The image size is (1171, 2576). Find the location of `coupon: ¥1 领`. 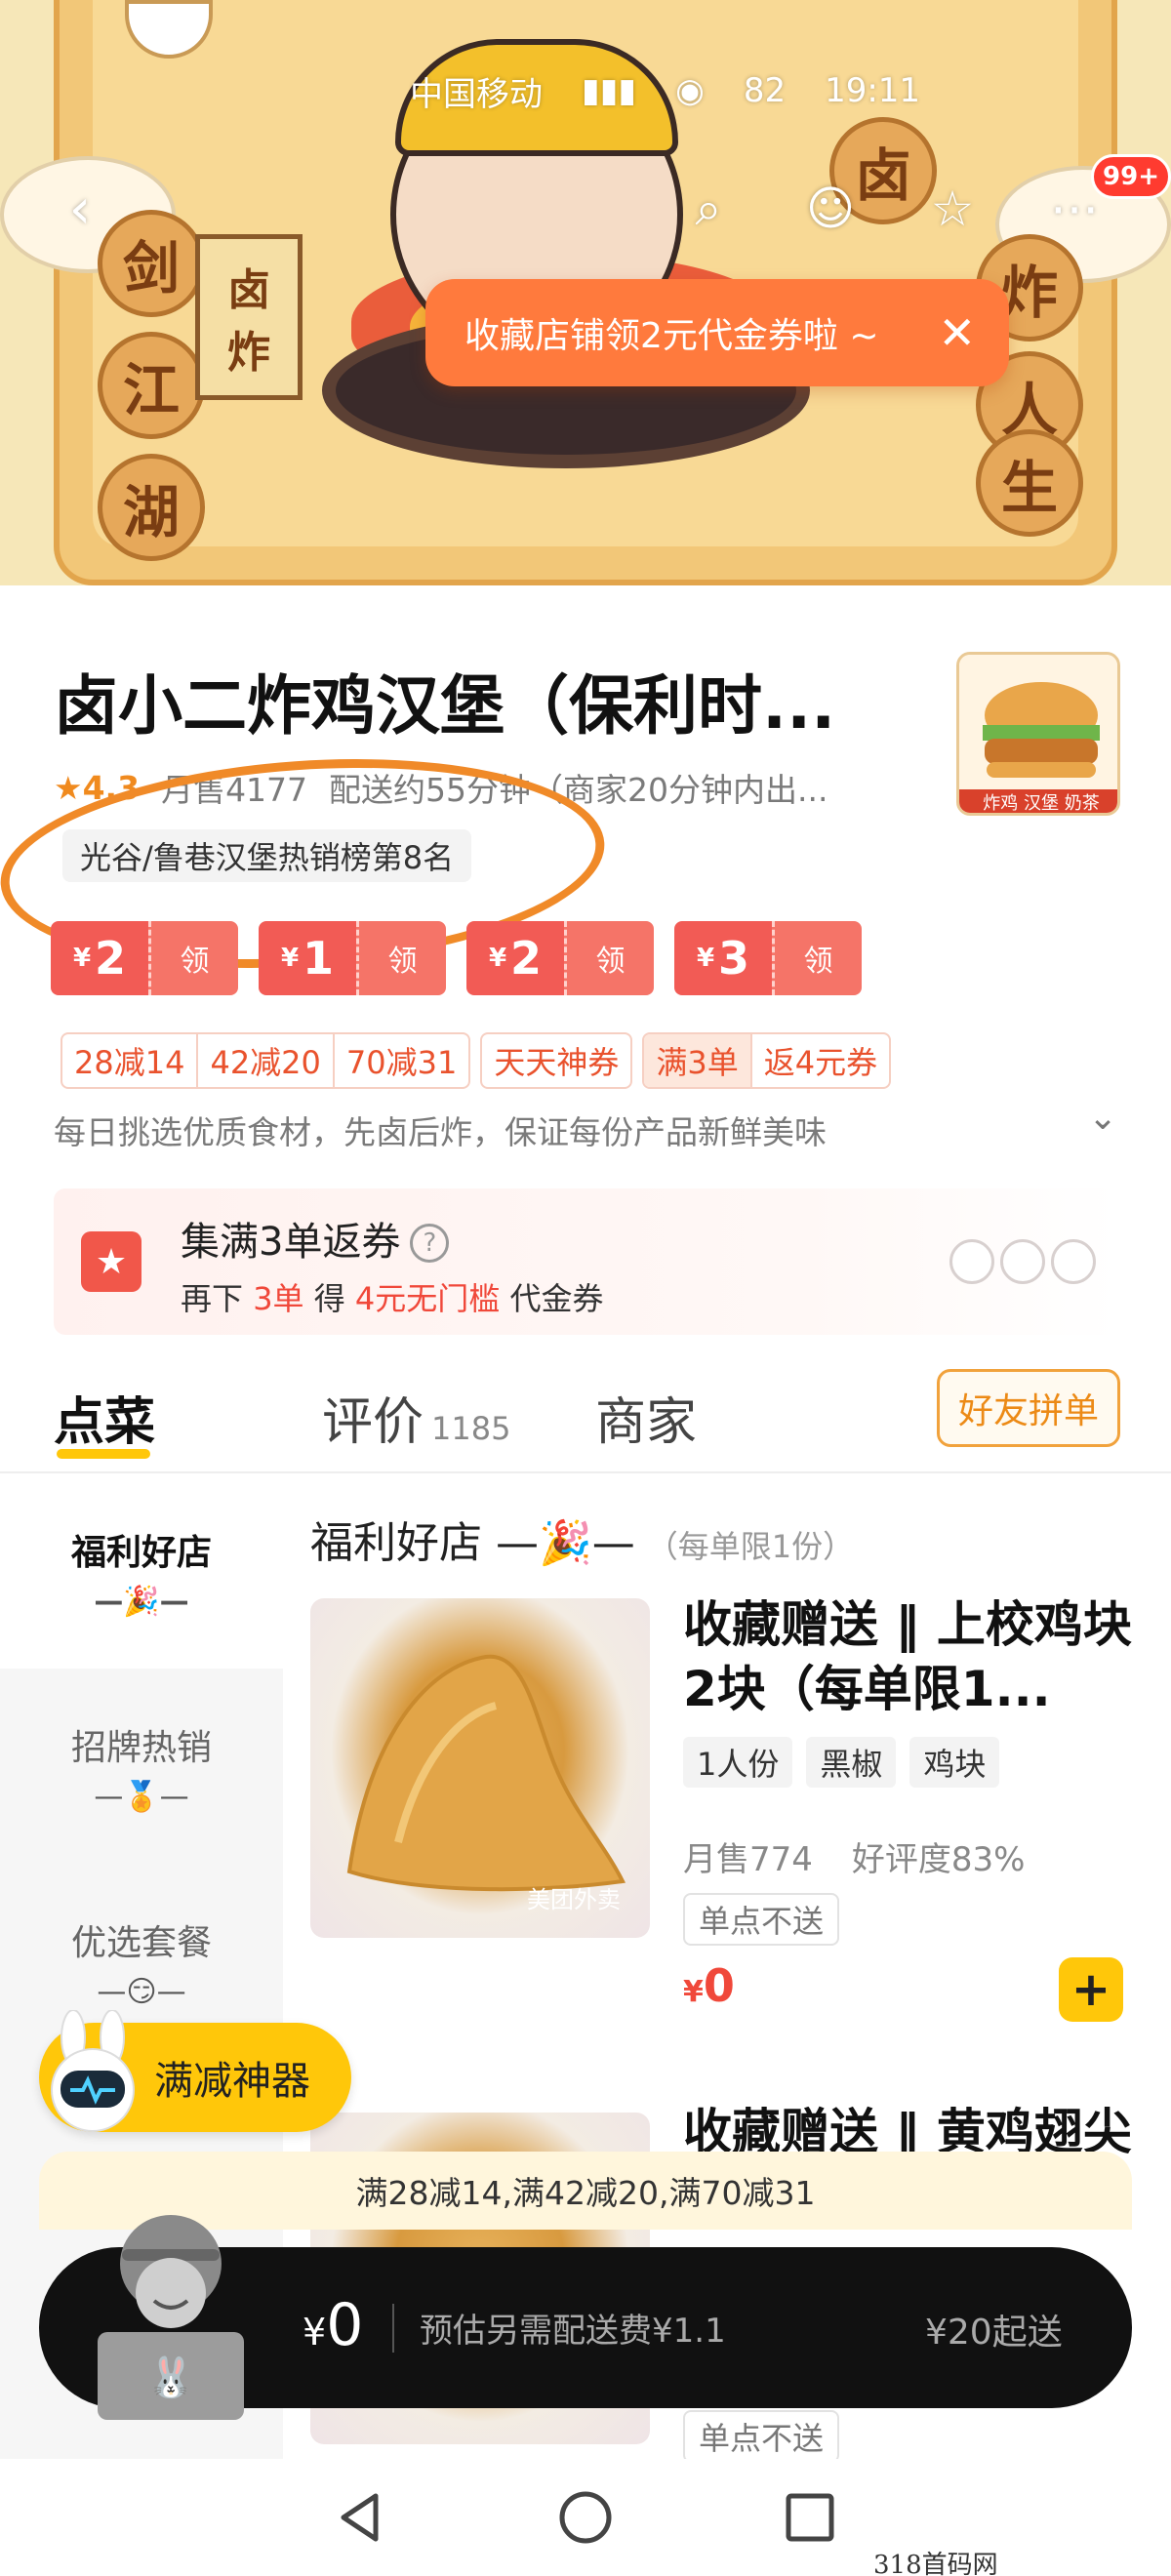

coupon: ¥1 领 is located at coordinates (352, 958).